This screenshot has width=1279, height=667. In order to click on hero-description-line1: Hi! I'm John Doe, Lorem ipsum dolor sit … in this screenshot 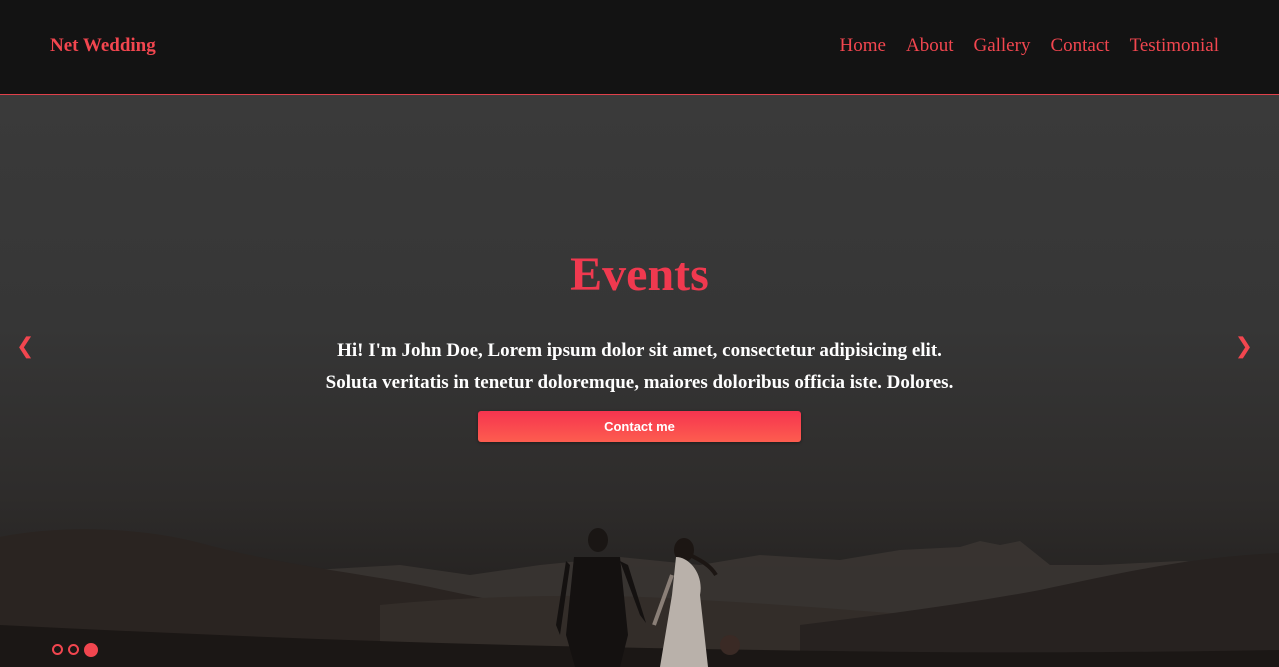, I will do `click(639, 350)`.